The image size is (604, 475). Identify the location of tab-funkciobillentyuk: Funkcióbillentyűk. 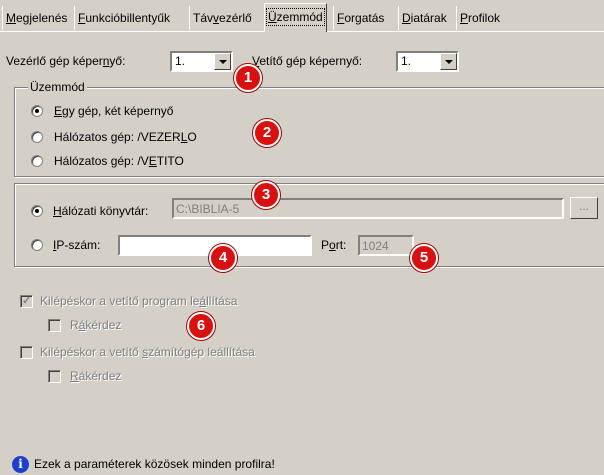
(124, 18).